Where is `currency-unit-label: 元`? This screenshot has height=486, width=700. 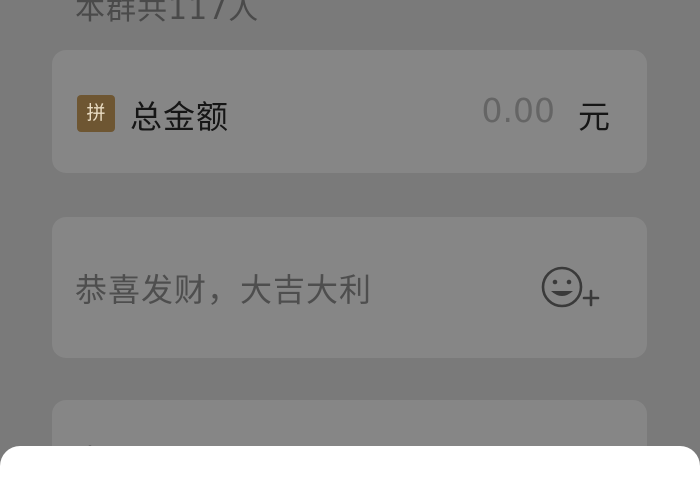
currency-unit-label: 元 is located at coordinates (594, 117).